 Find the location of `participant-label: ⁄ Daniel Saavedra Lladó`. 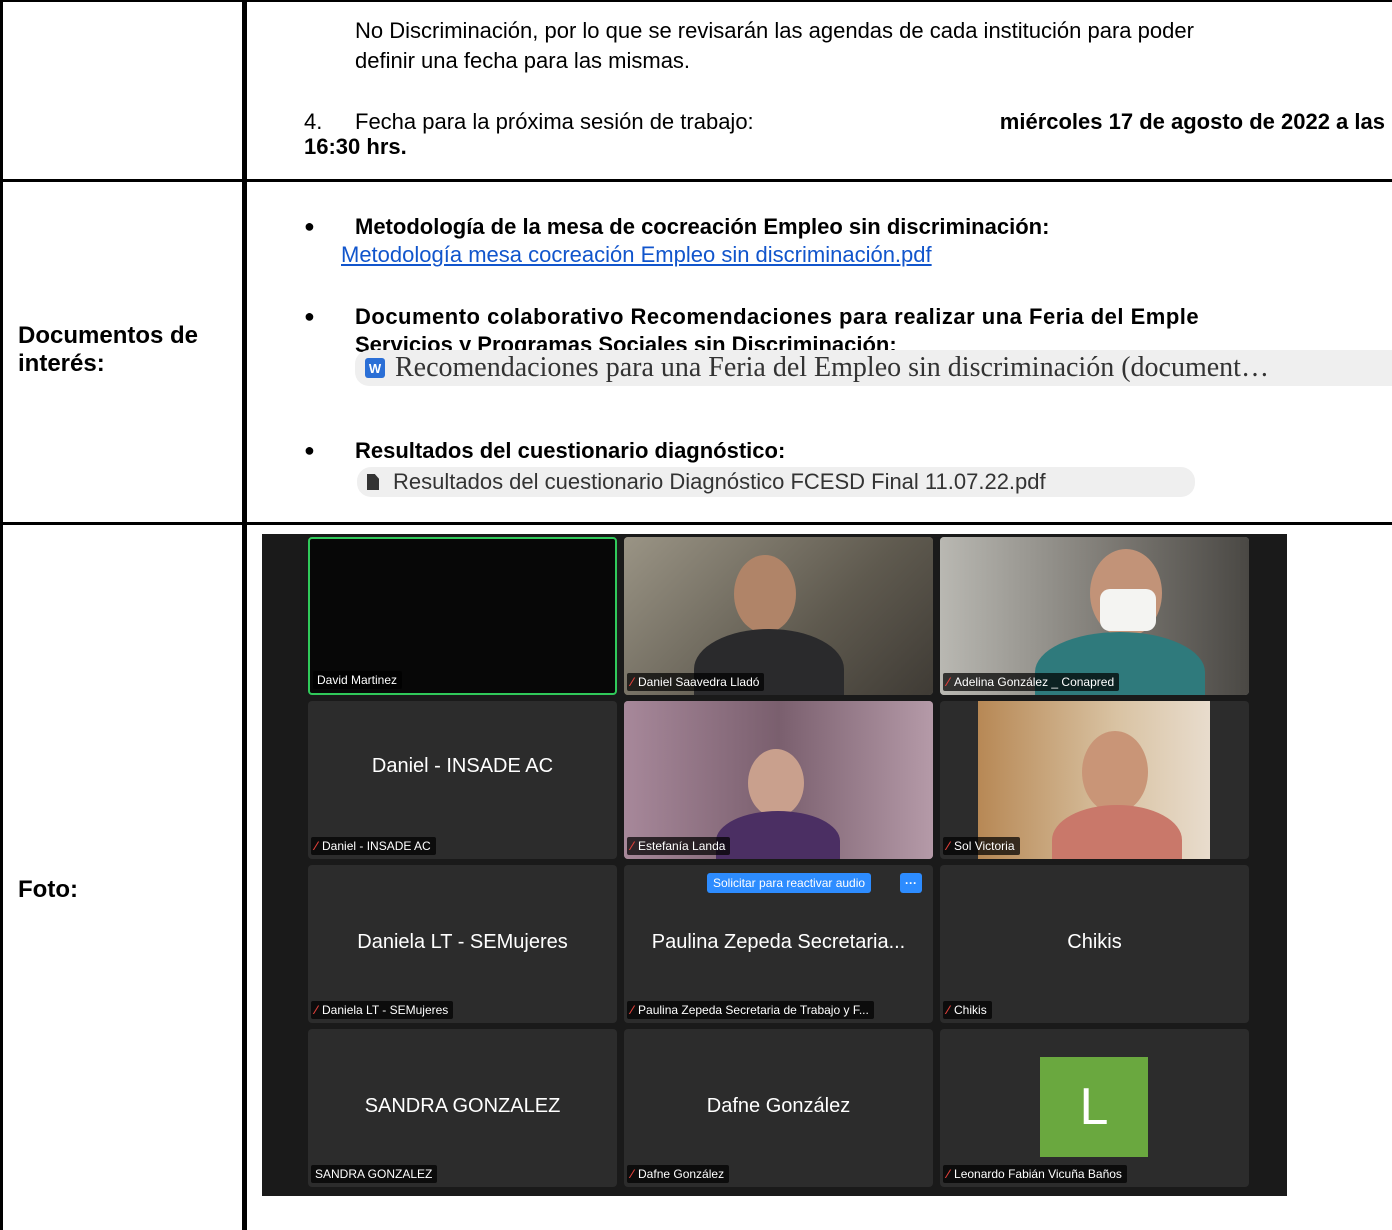

participant-label: ⁄ Daniel Saavedra Lladó is located at coordinates (696, 682).